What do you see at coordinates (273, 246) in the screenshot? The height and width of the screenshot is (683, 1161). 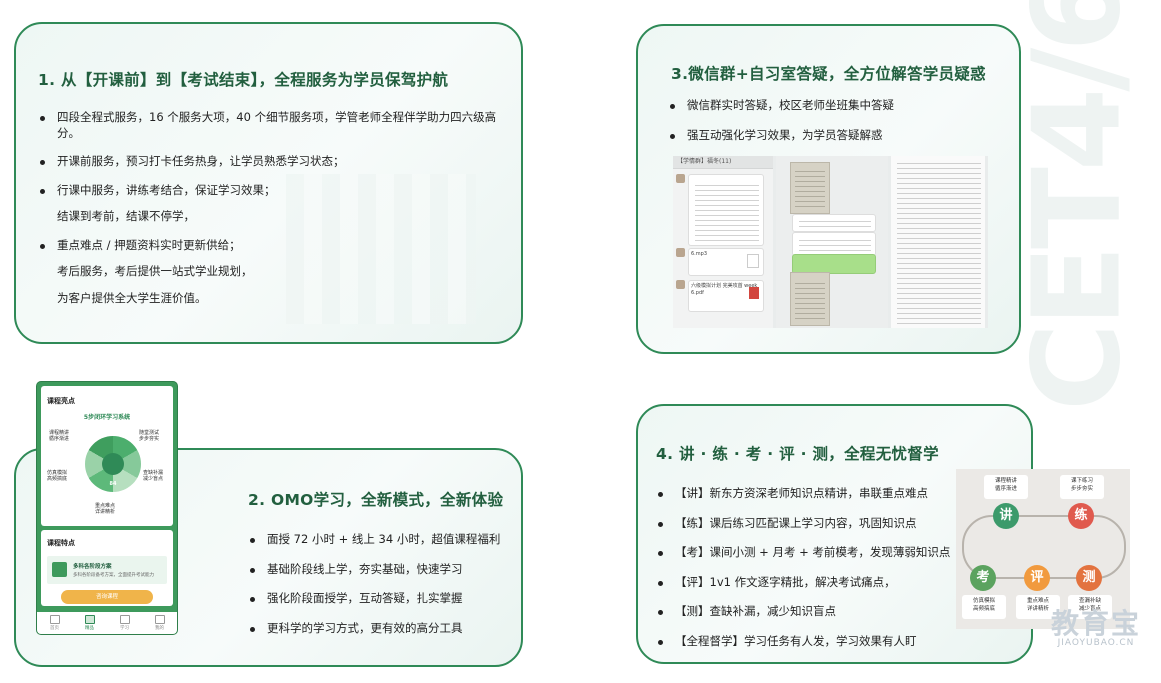 I see `list-item: 重点难点 / 押题资料实时更新供给；` at bounding box center [273, 246].